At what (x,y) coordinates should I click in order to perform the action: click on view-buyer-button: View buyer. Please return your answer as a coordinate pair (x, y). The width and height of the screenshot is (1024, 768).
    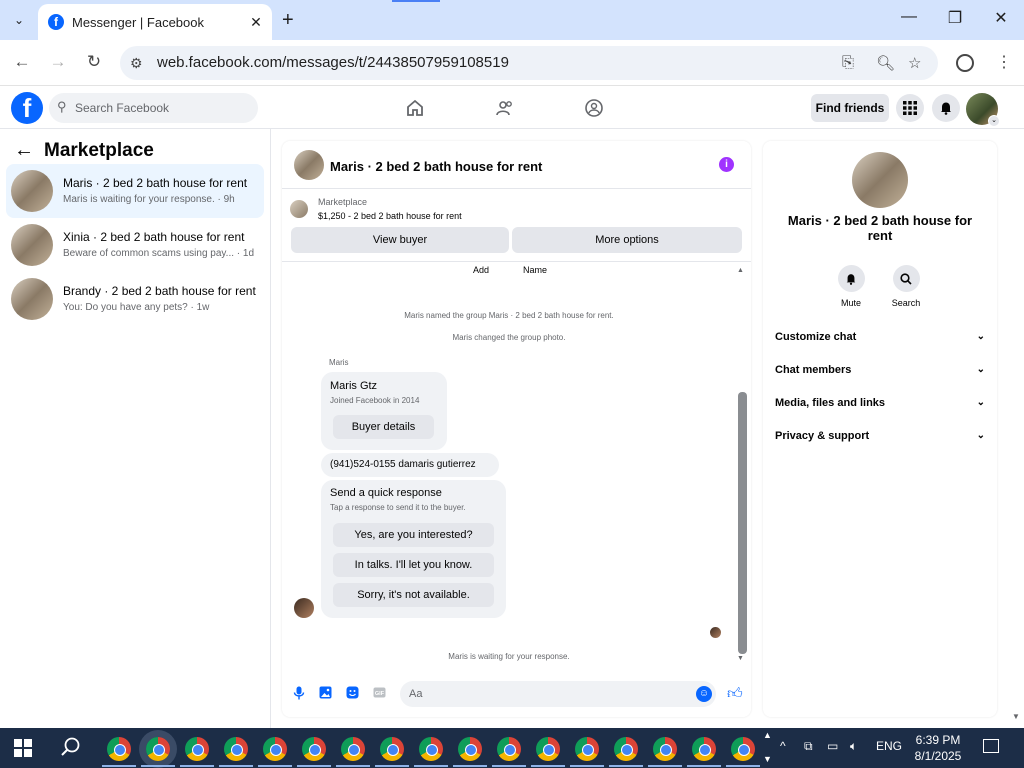
    Looking at the image, I should click on (400, 240).